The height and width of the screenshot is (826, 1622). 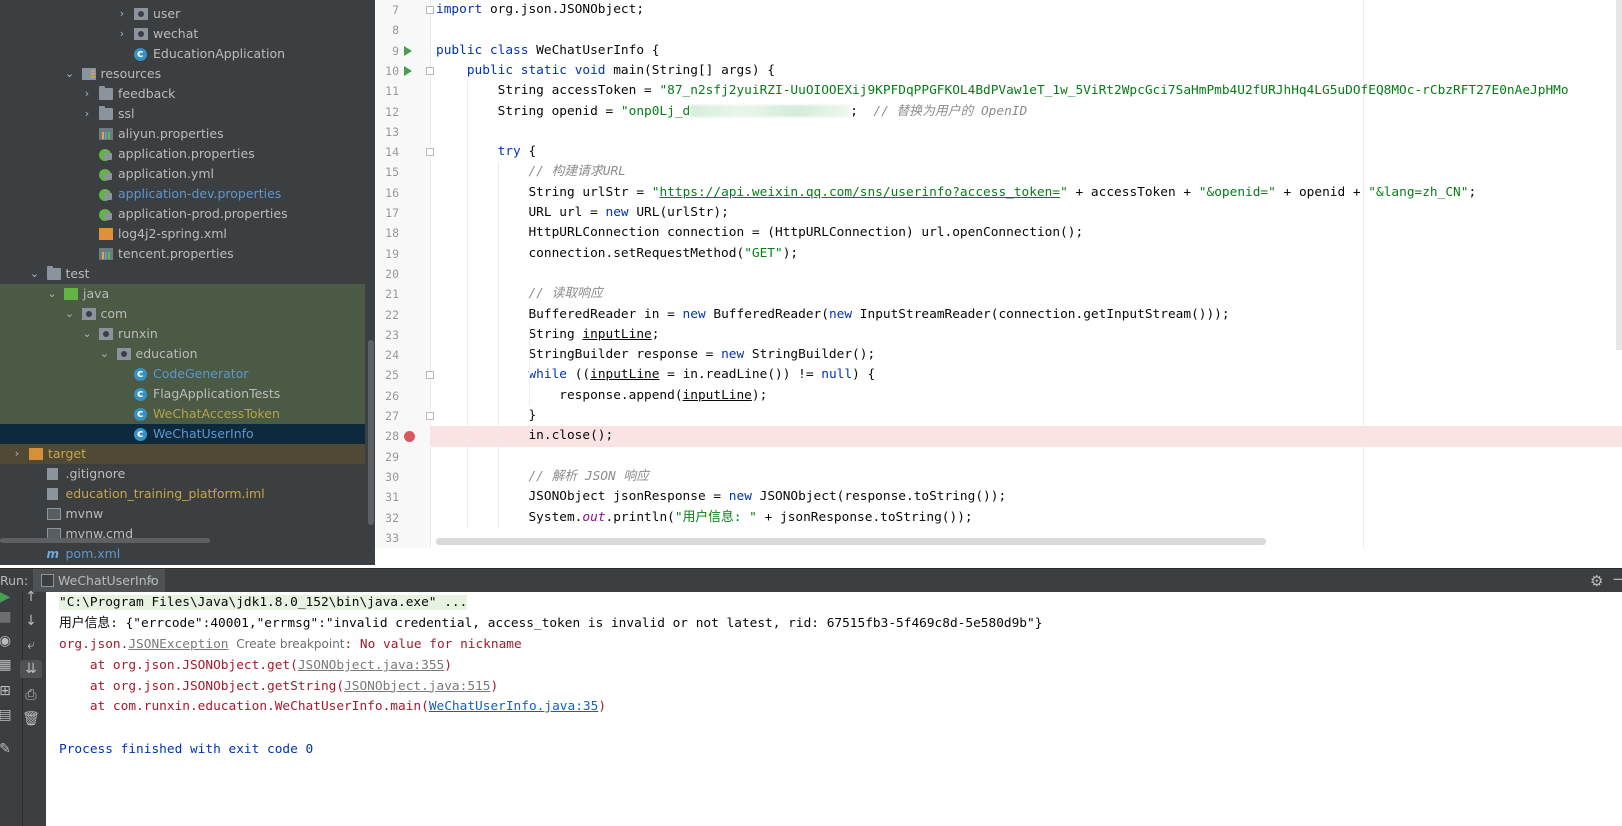 What do you see at coordinates (387, 132) in the screenshot?
I see `line-number: 13` at bounding box center [387, 132].